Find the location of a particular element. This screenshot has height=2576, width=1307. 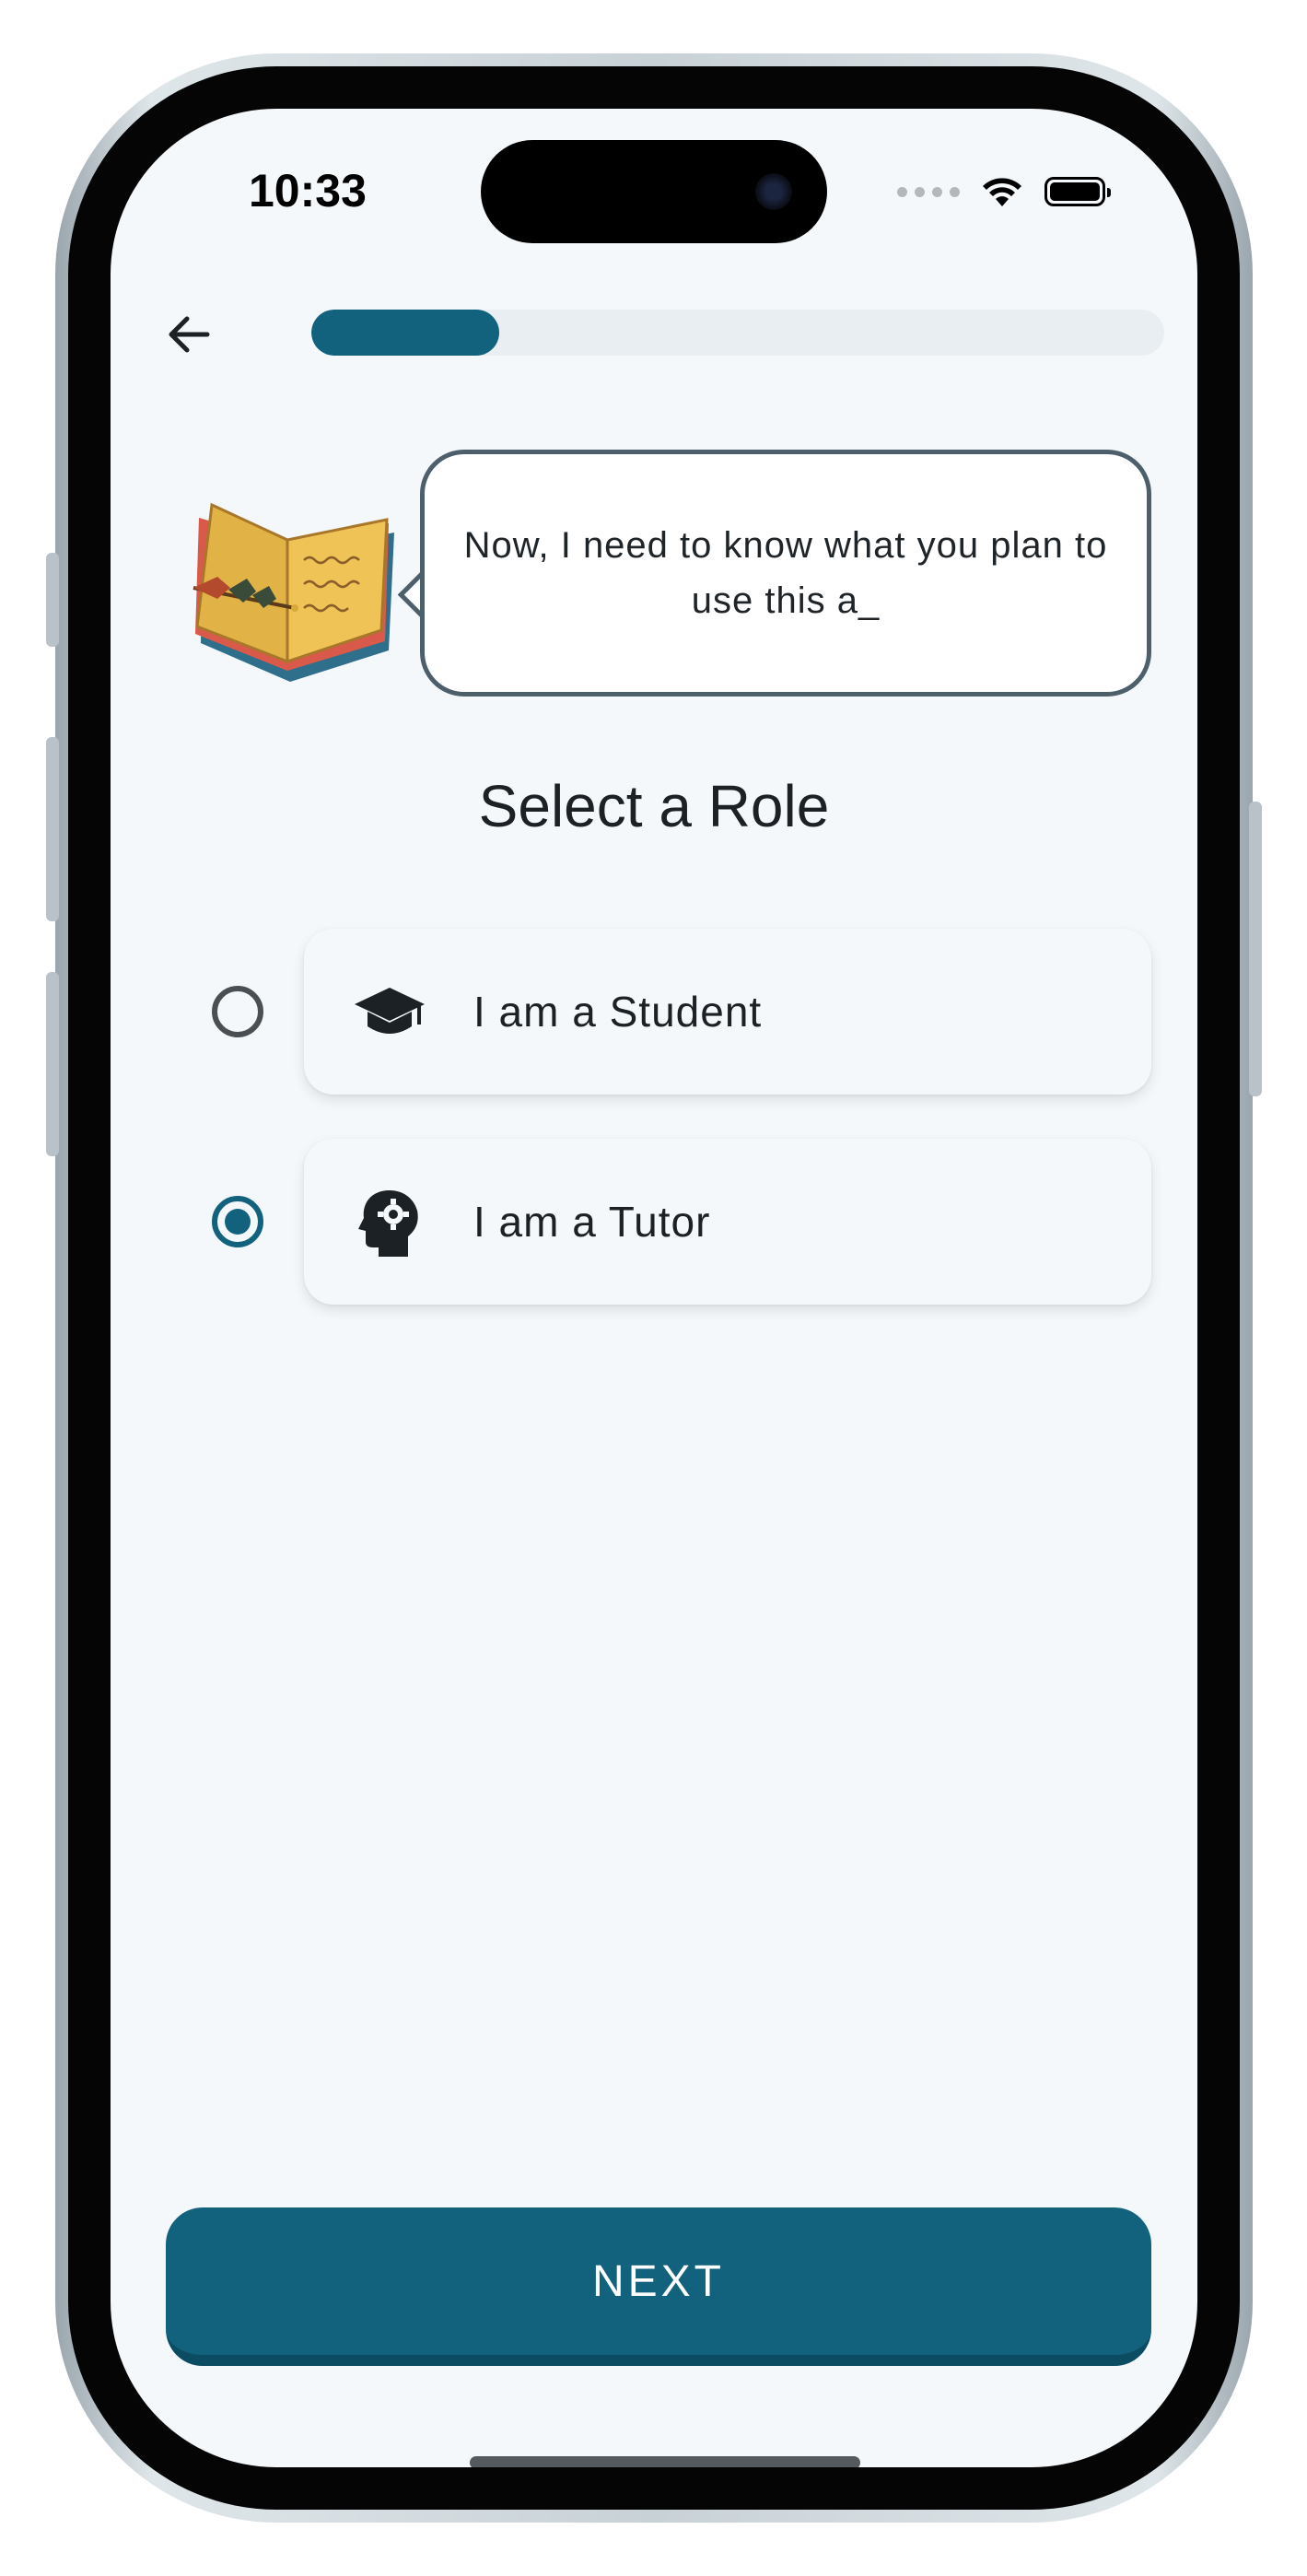

next-button: NEXT is located at coordinates (659, 2286).